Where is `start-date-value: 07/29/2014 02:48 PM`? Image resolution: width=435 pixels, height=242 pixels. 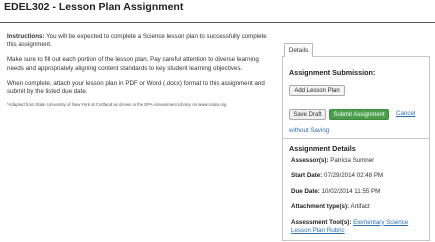
start-date-value: 07/29/2014 02:48 PM is located at coordinates (353, 176).